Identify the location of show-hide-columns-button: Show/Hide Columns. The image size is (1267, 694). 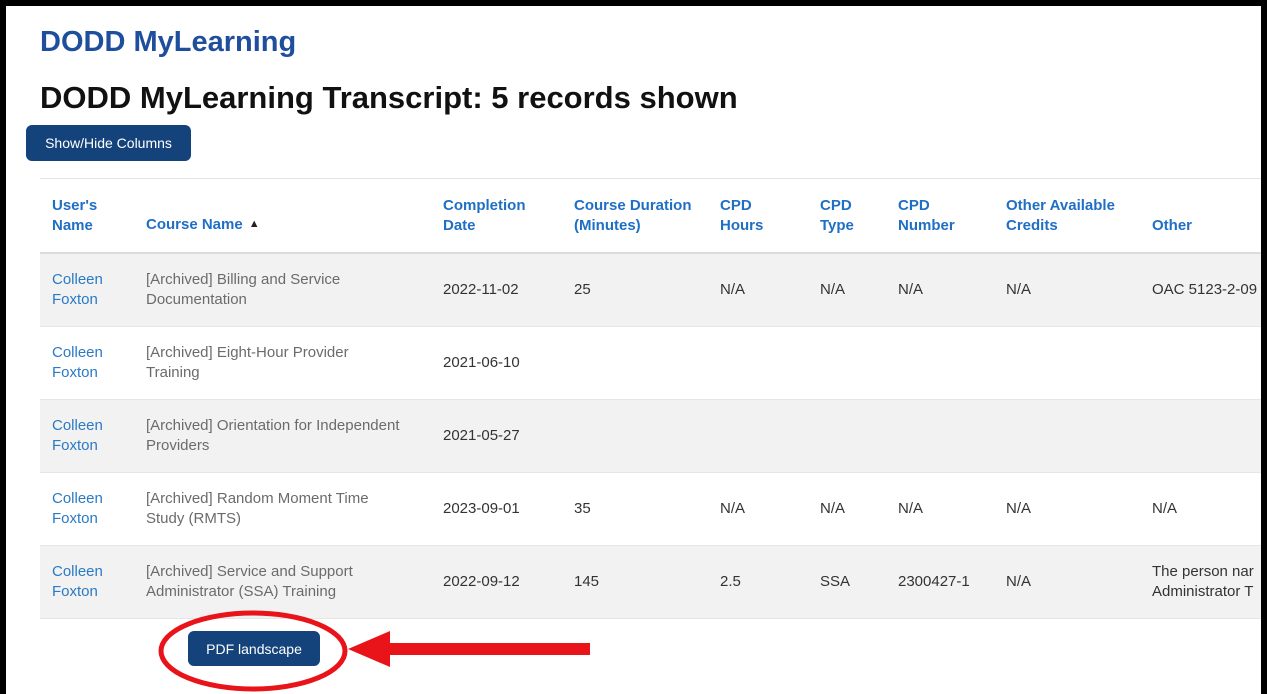
(108, 143).